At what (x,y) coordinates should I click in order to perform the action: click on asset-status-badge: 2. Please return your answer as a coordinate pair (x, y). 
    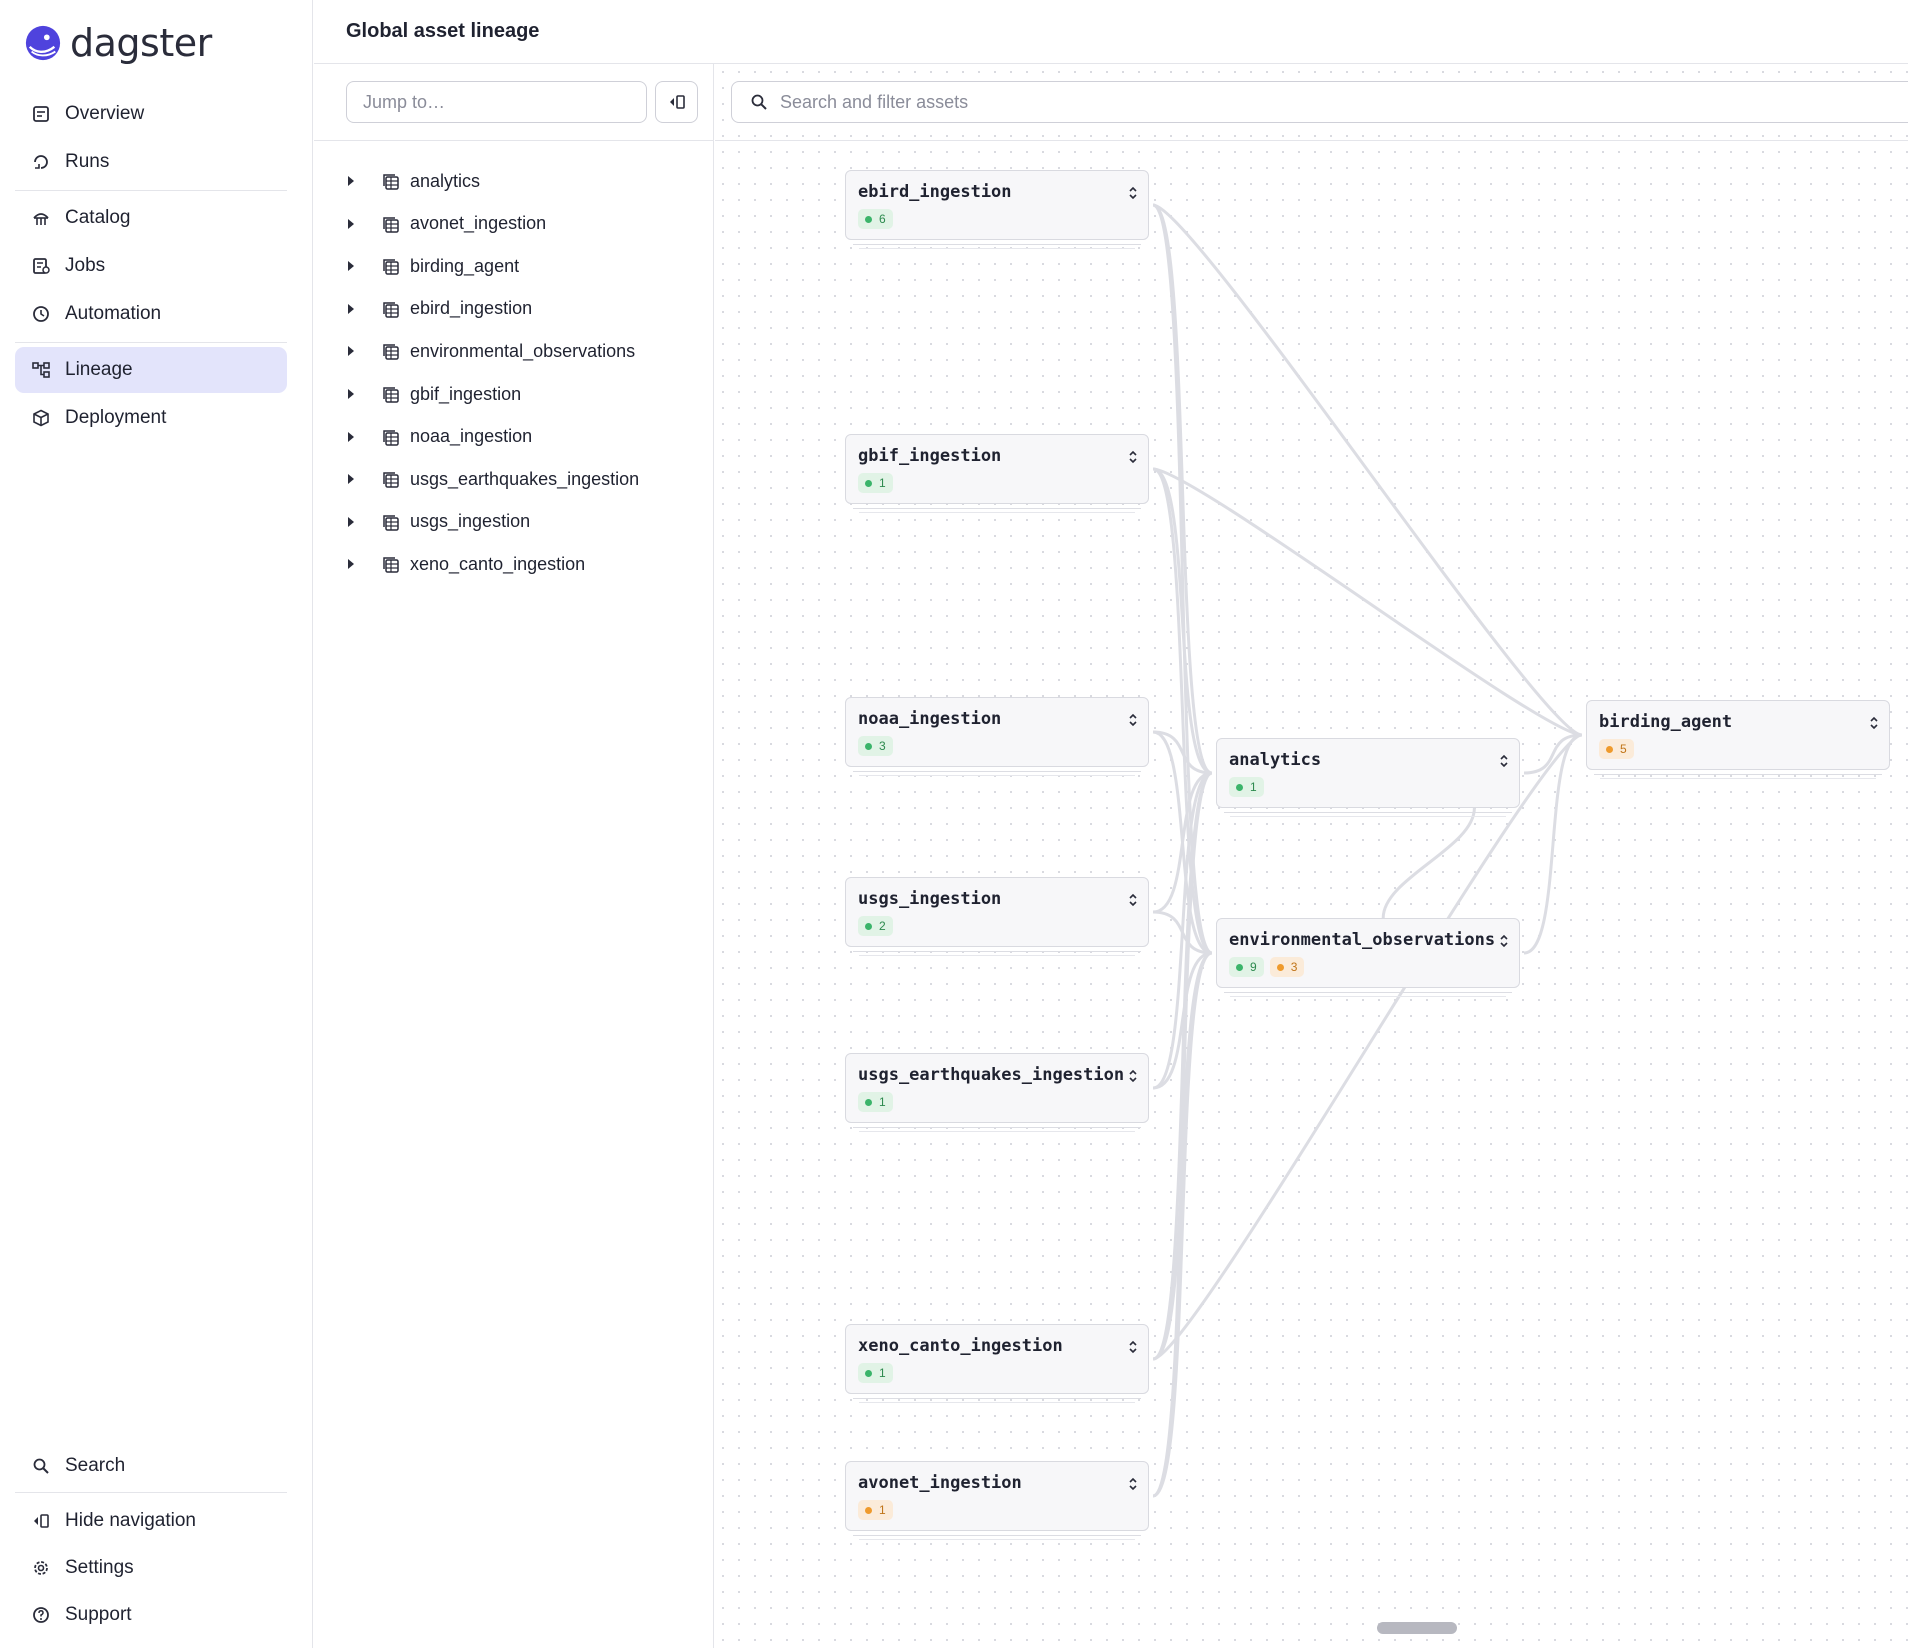
    Looking at the image, I should click on (875, 926).